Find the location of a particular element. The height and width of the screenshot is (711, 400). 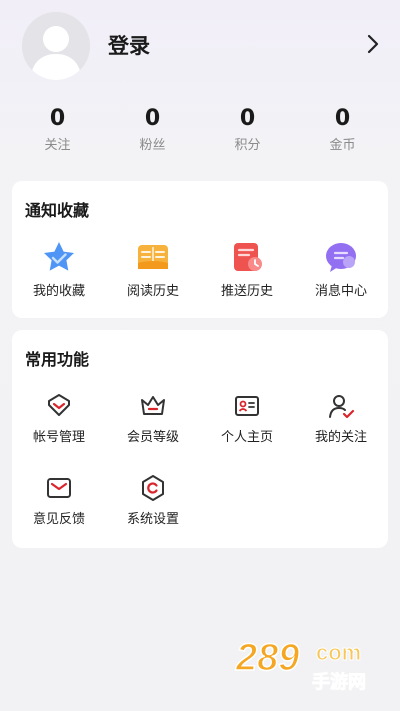

feedback-item: 意见反馈 is located at coordinates (59, 499).